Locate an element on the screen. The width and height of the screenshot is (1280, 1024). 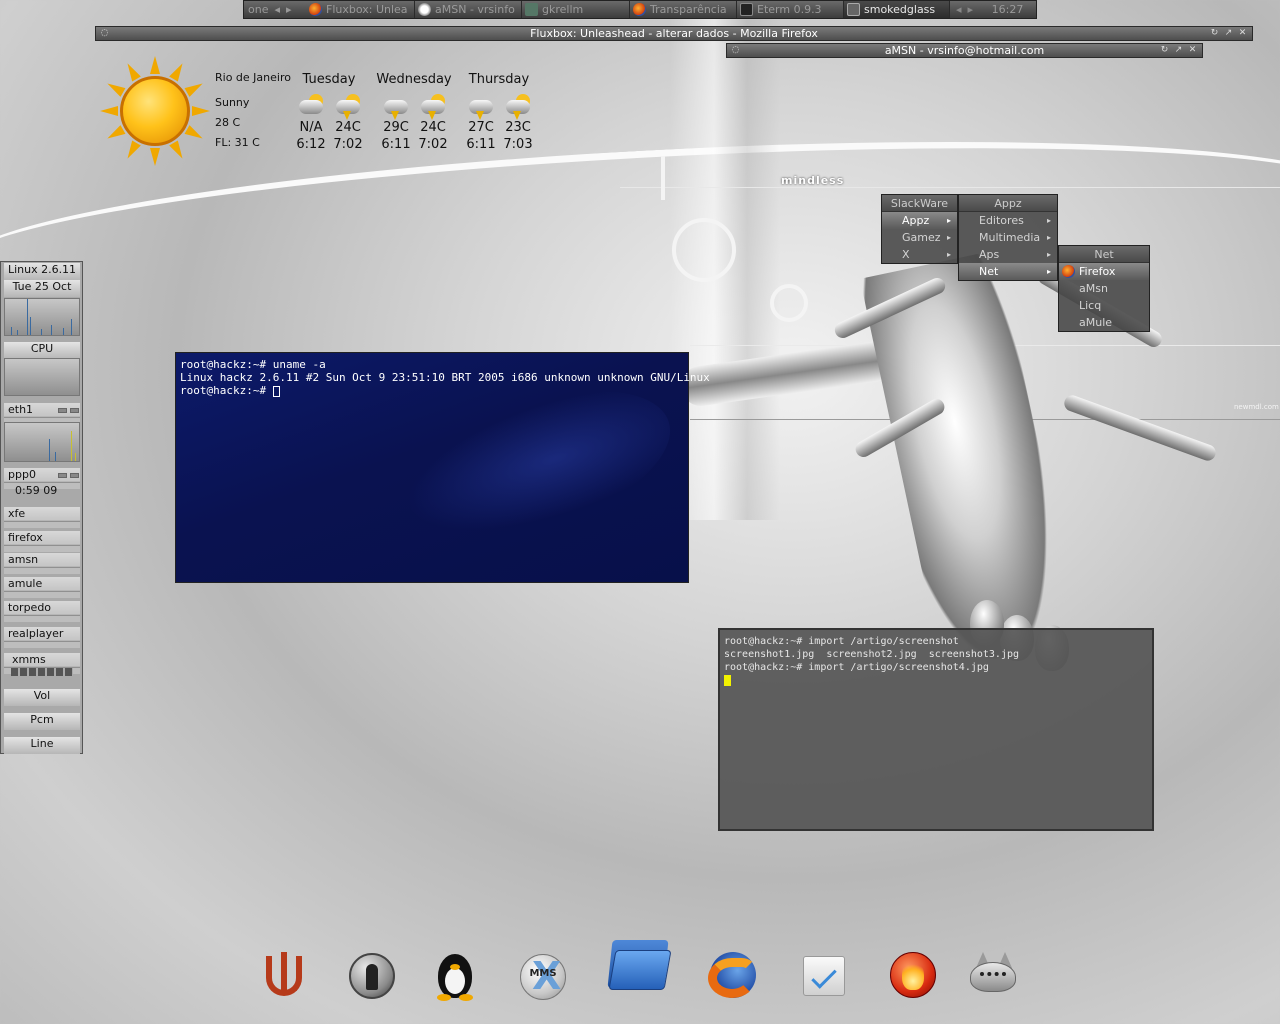
mixer-pcm: Pcm is located at coordinates (42, 721).